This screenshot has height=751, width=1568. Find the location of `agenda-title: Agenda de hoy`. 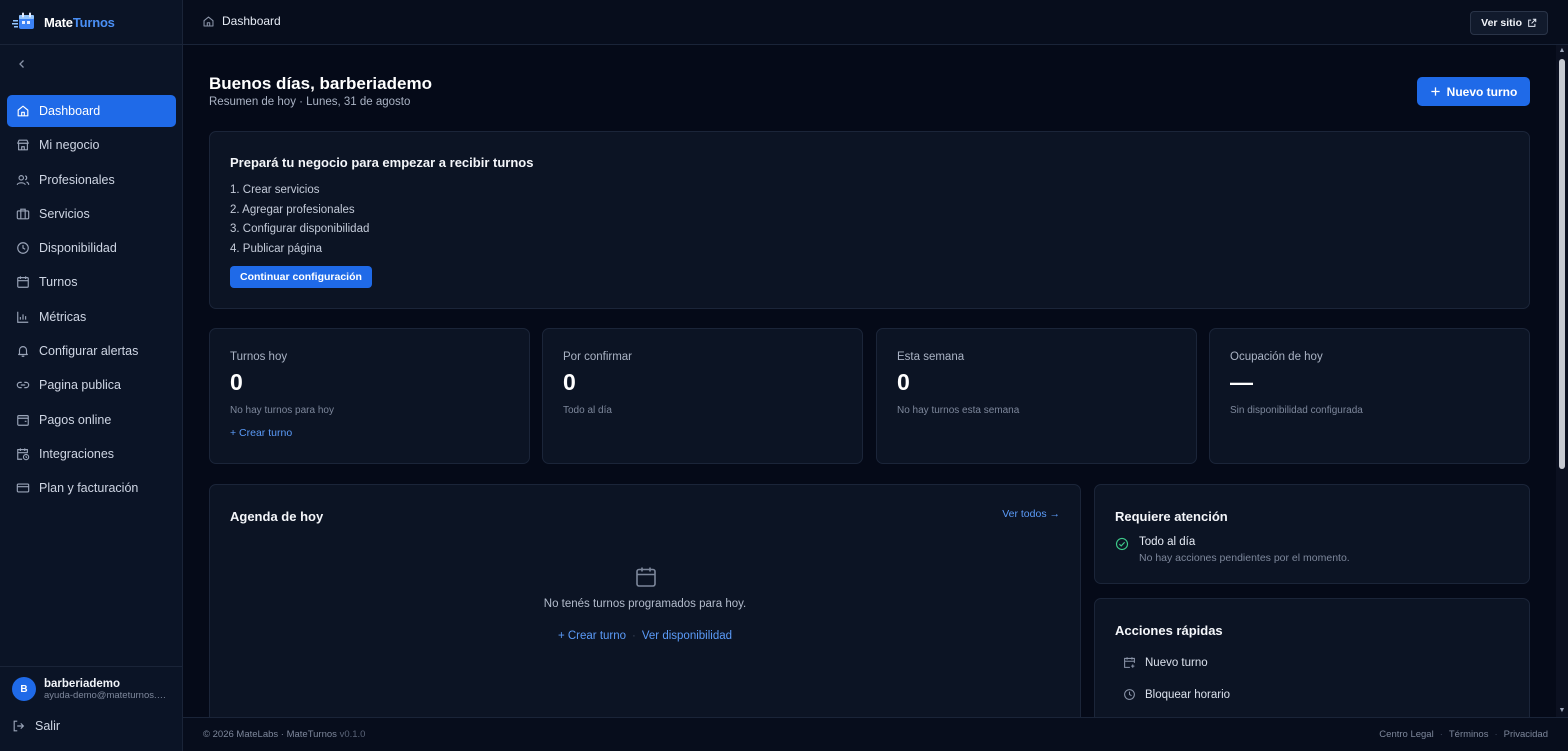

agenda-title: Agenda de hoy is located at coordinates (277, 516).